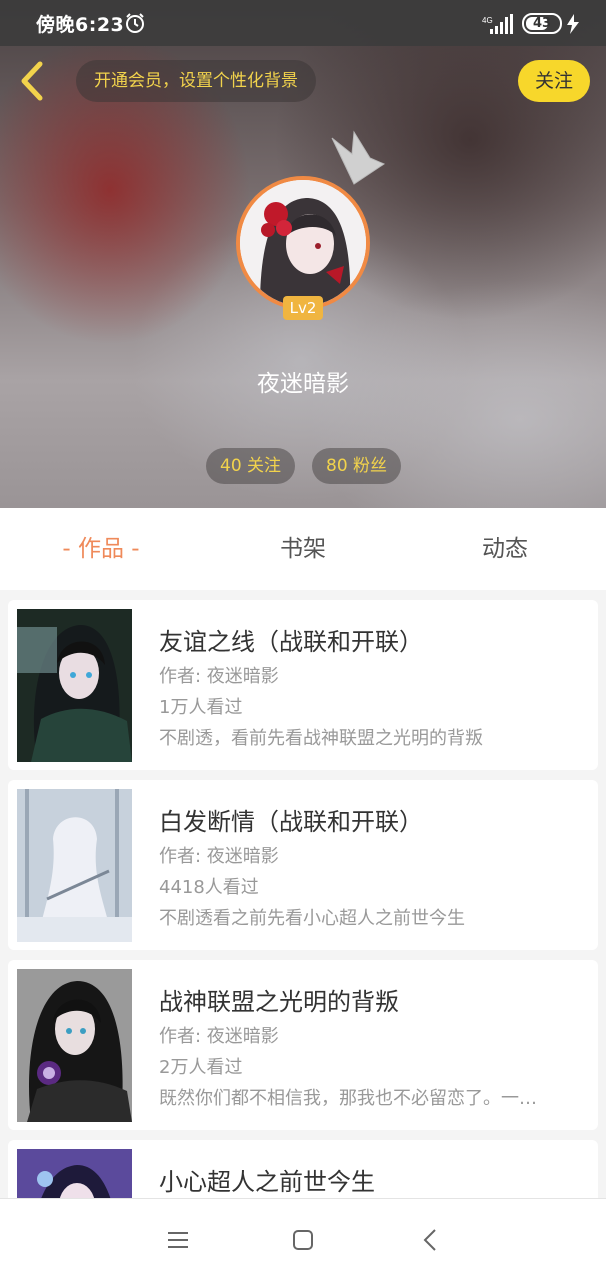 The height and width of the screenshot is (1280, 606). What do you see at coordinates (321, 738) in the screenshot?
I see `book-description: 不剧透，看前先看战神联盟之光明的背叛` at bounding box center [321, 738].